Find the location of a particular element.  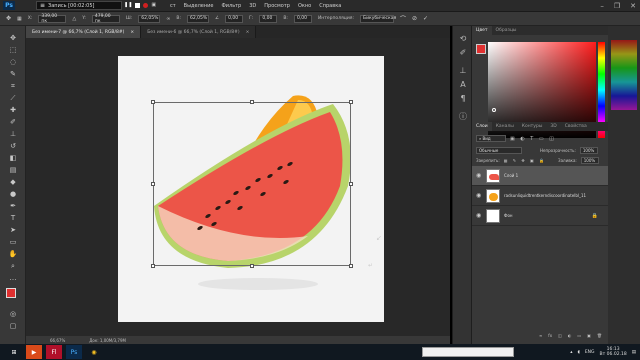

warp-icon: ⌒ is located at coordinates (403, 18).